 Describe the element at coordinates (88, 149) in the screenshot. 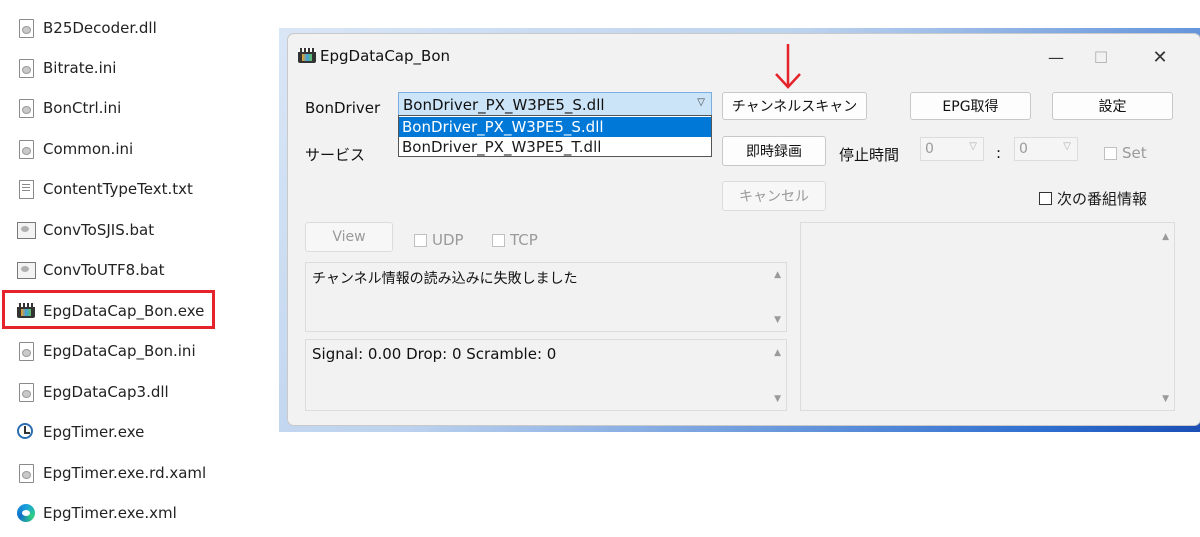

I see `file-name: Common.ini` at that location.